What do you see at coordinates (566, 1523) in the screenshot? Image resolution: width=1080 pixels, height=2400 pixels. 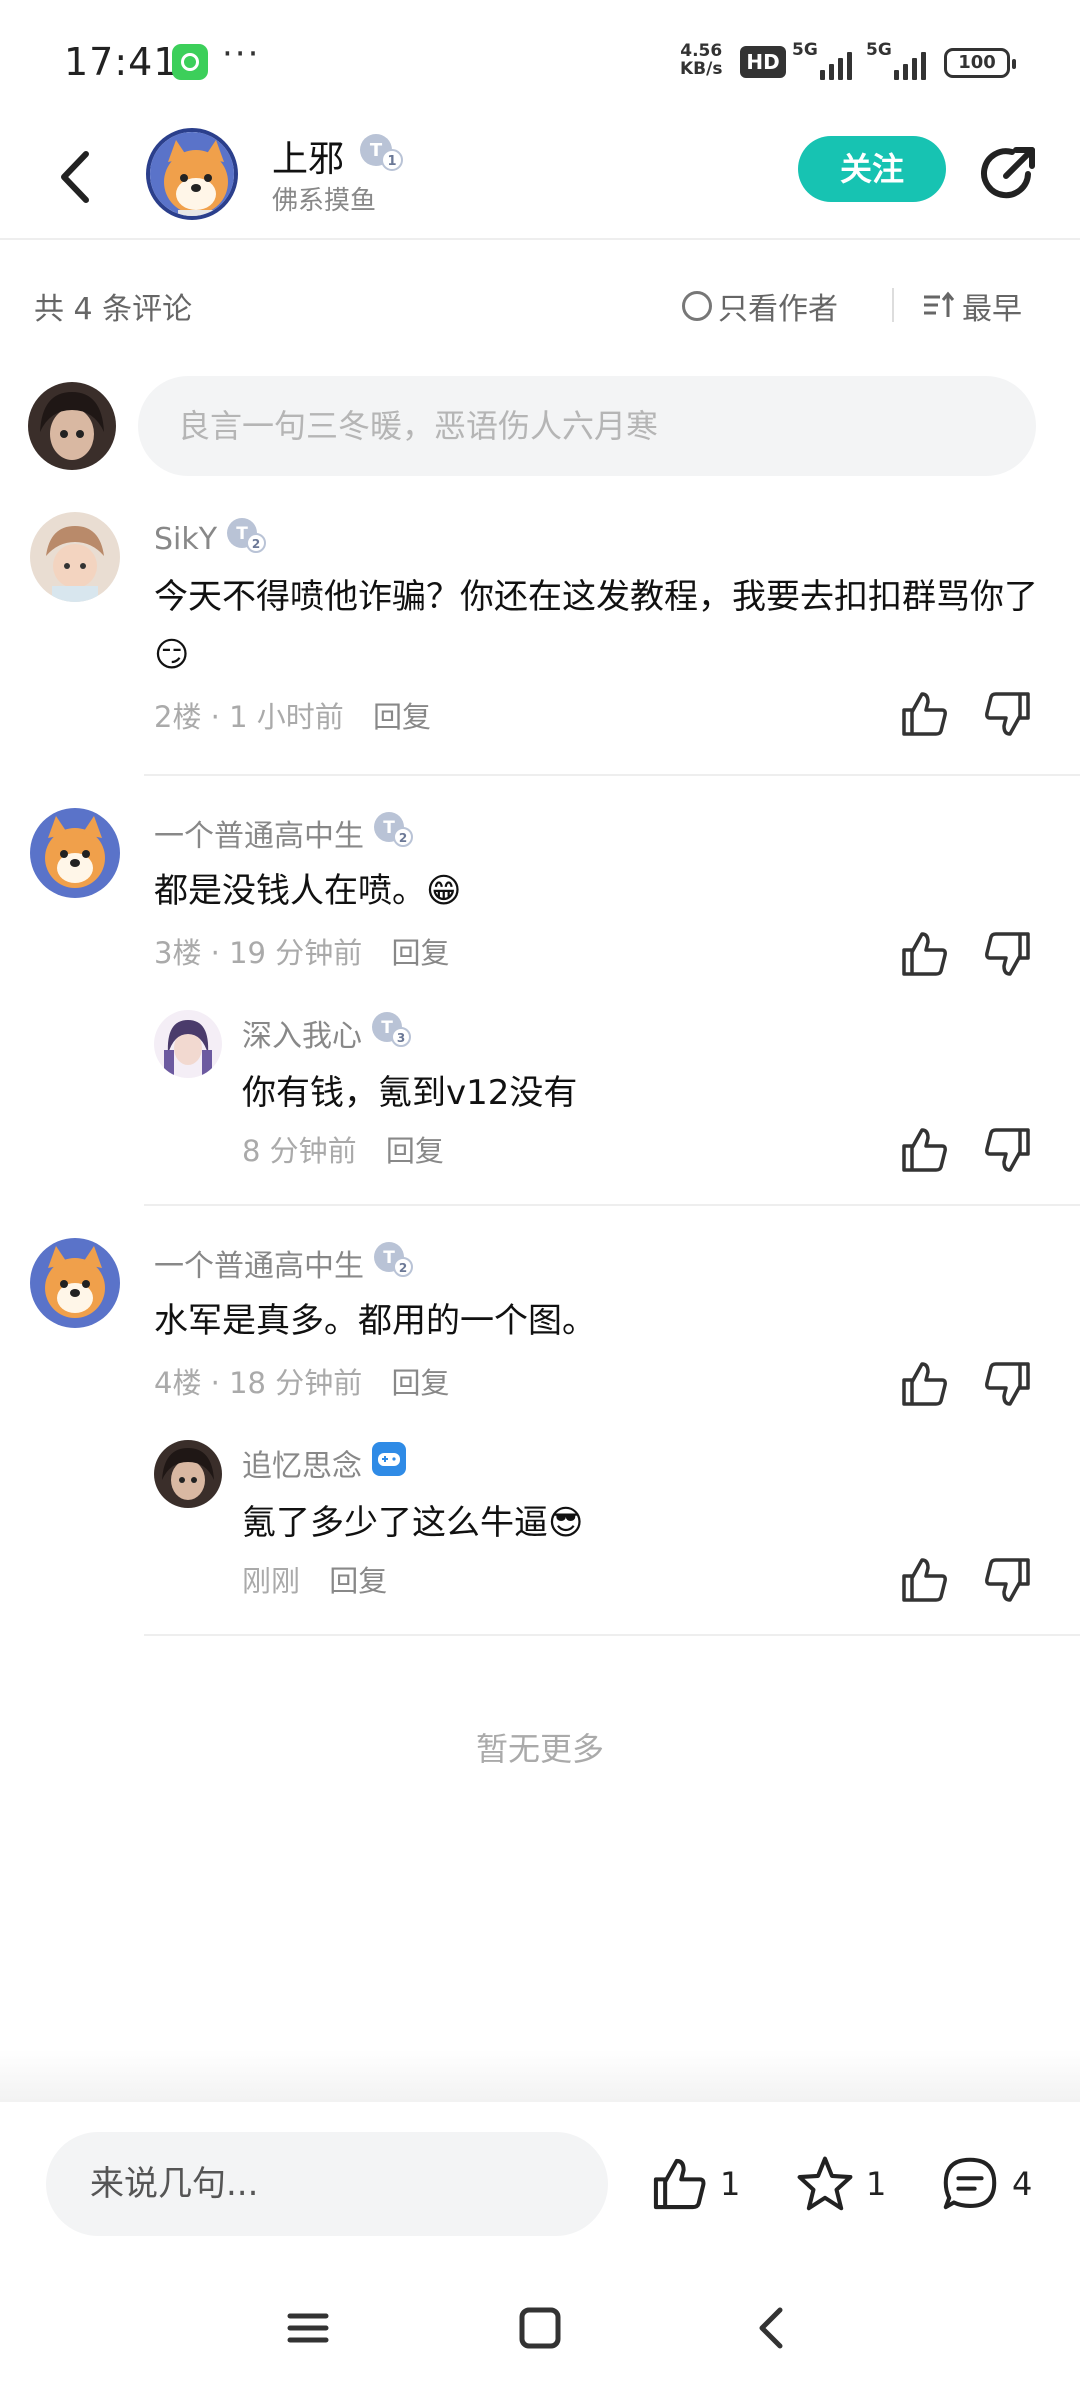 I see `emoji-icon: 😎` at bounding box center [566, 1523].